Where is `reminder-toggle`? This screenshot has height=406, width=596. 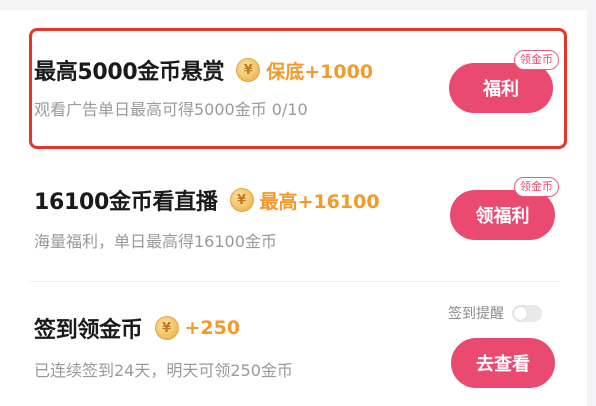 reminder-toggle is located at coordinates (527, 313).